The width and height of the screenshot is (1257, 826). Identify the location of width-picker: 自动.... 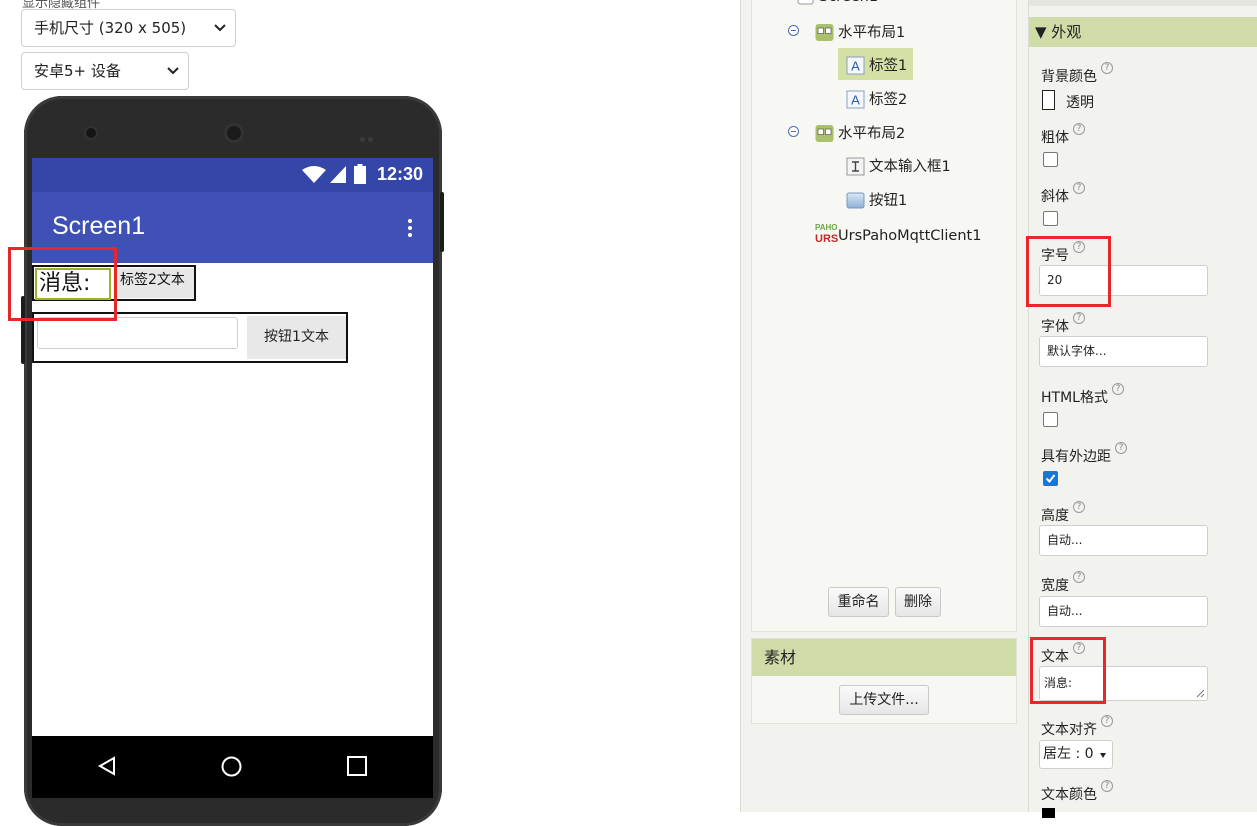
(1123, 611).